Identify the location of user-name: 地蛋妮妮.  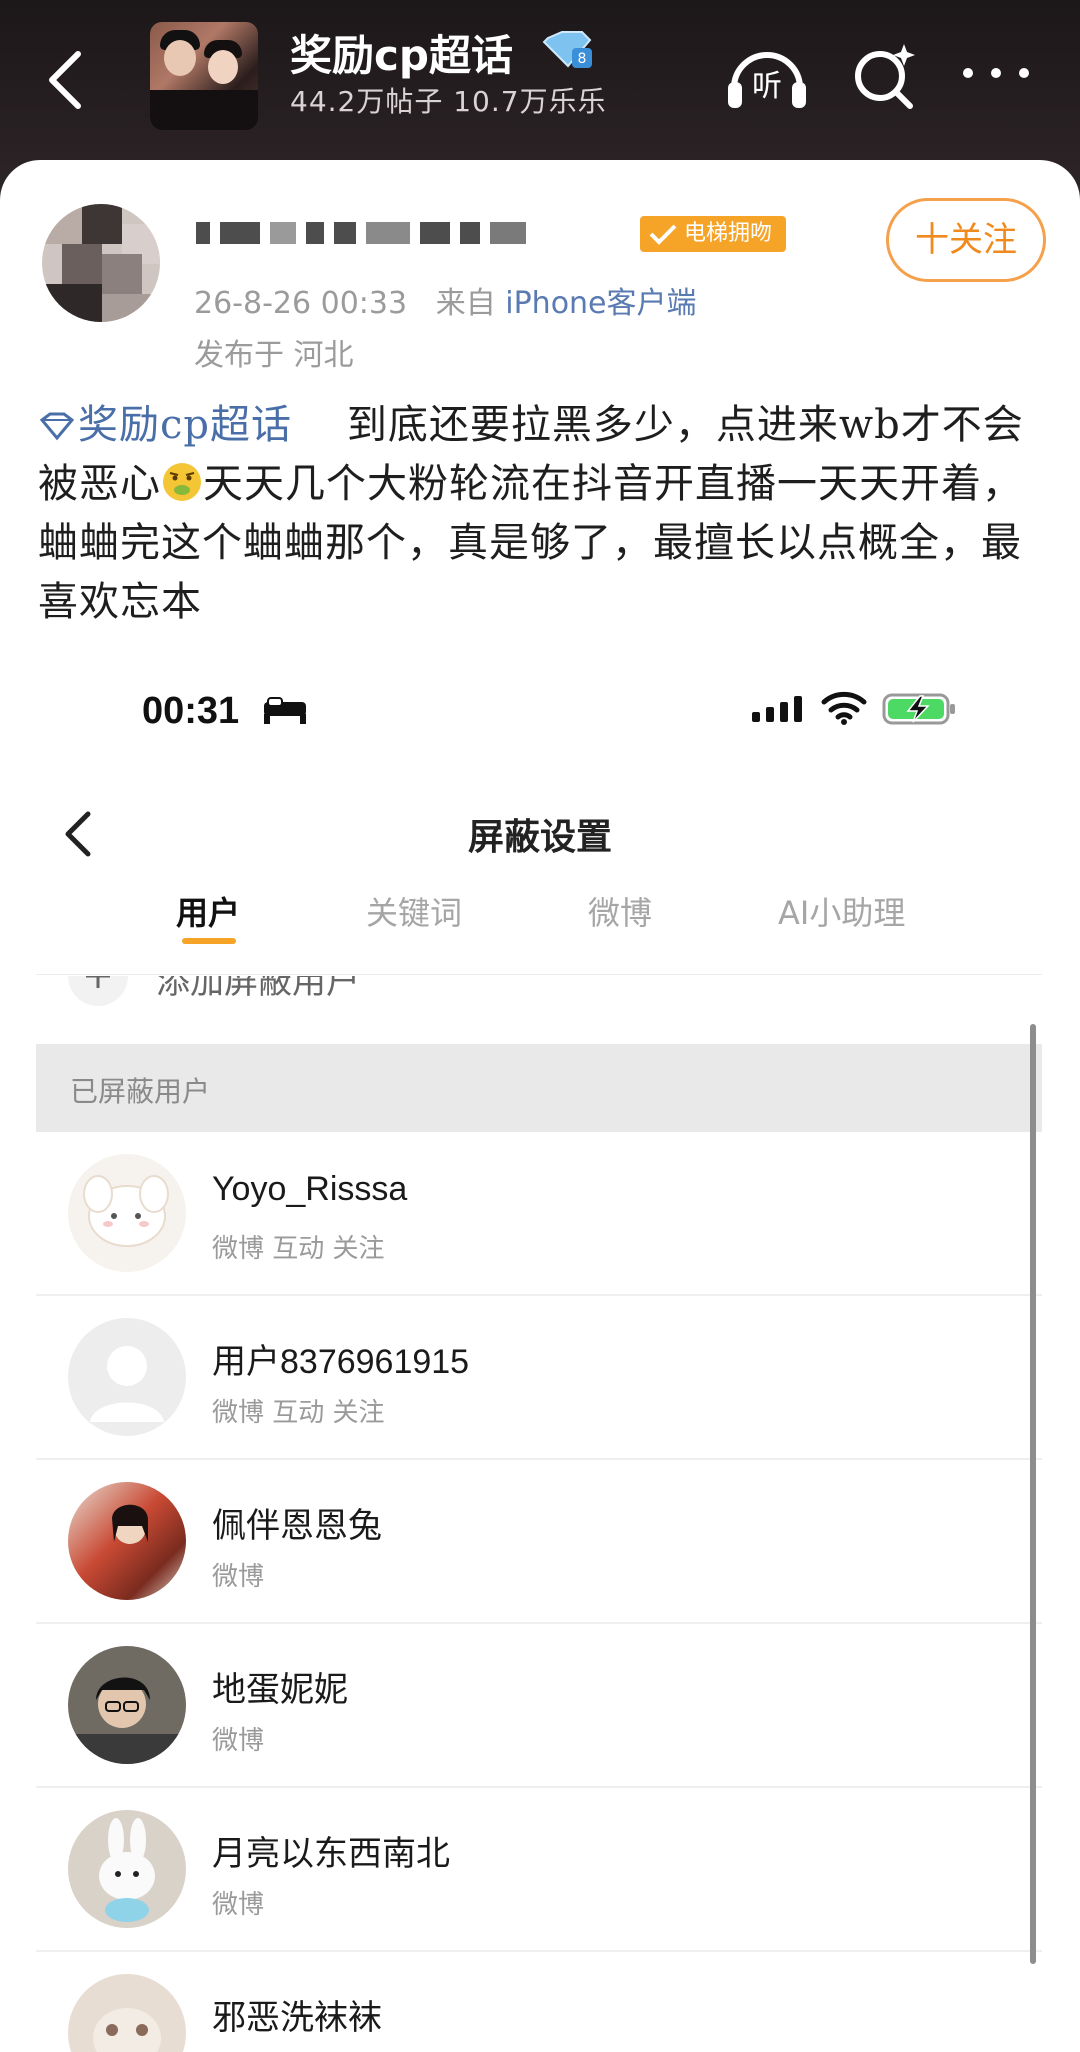
(280, 1690).